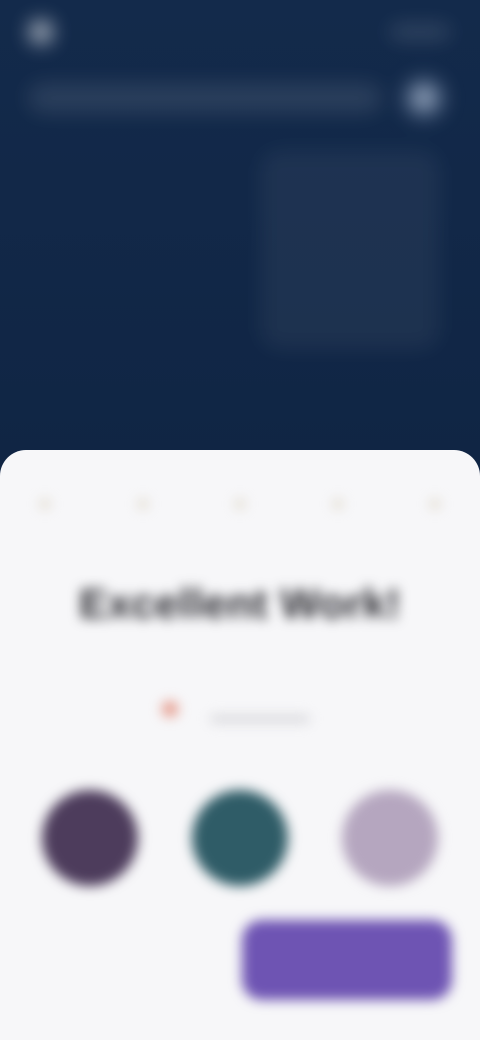 The image size is (480, 1040). Describe the element at coordinates (347, 960) in the screenshot. I see `primary-button` at that location.